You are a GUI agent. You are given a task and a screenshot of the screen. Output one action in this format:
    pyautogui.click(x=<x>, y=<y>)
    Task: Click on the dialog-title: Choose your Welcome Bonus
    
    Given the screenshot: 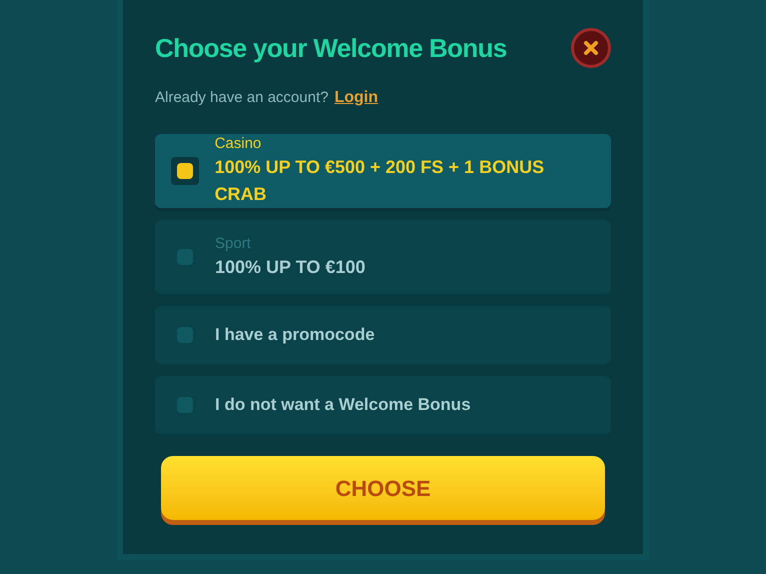 What is the action you would take?
    pyautogui.click(x=331, y=48)
    